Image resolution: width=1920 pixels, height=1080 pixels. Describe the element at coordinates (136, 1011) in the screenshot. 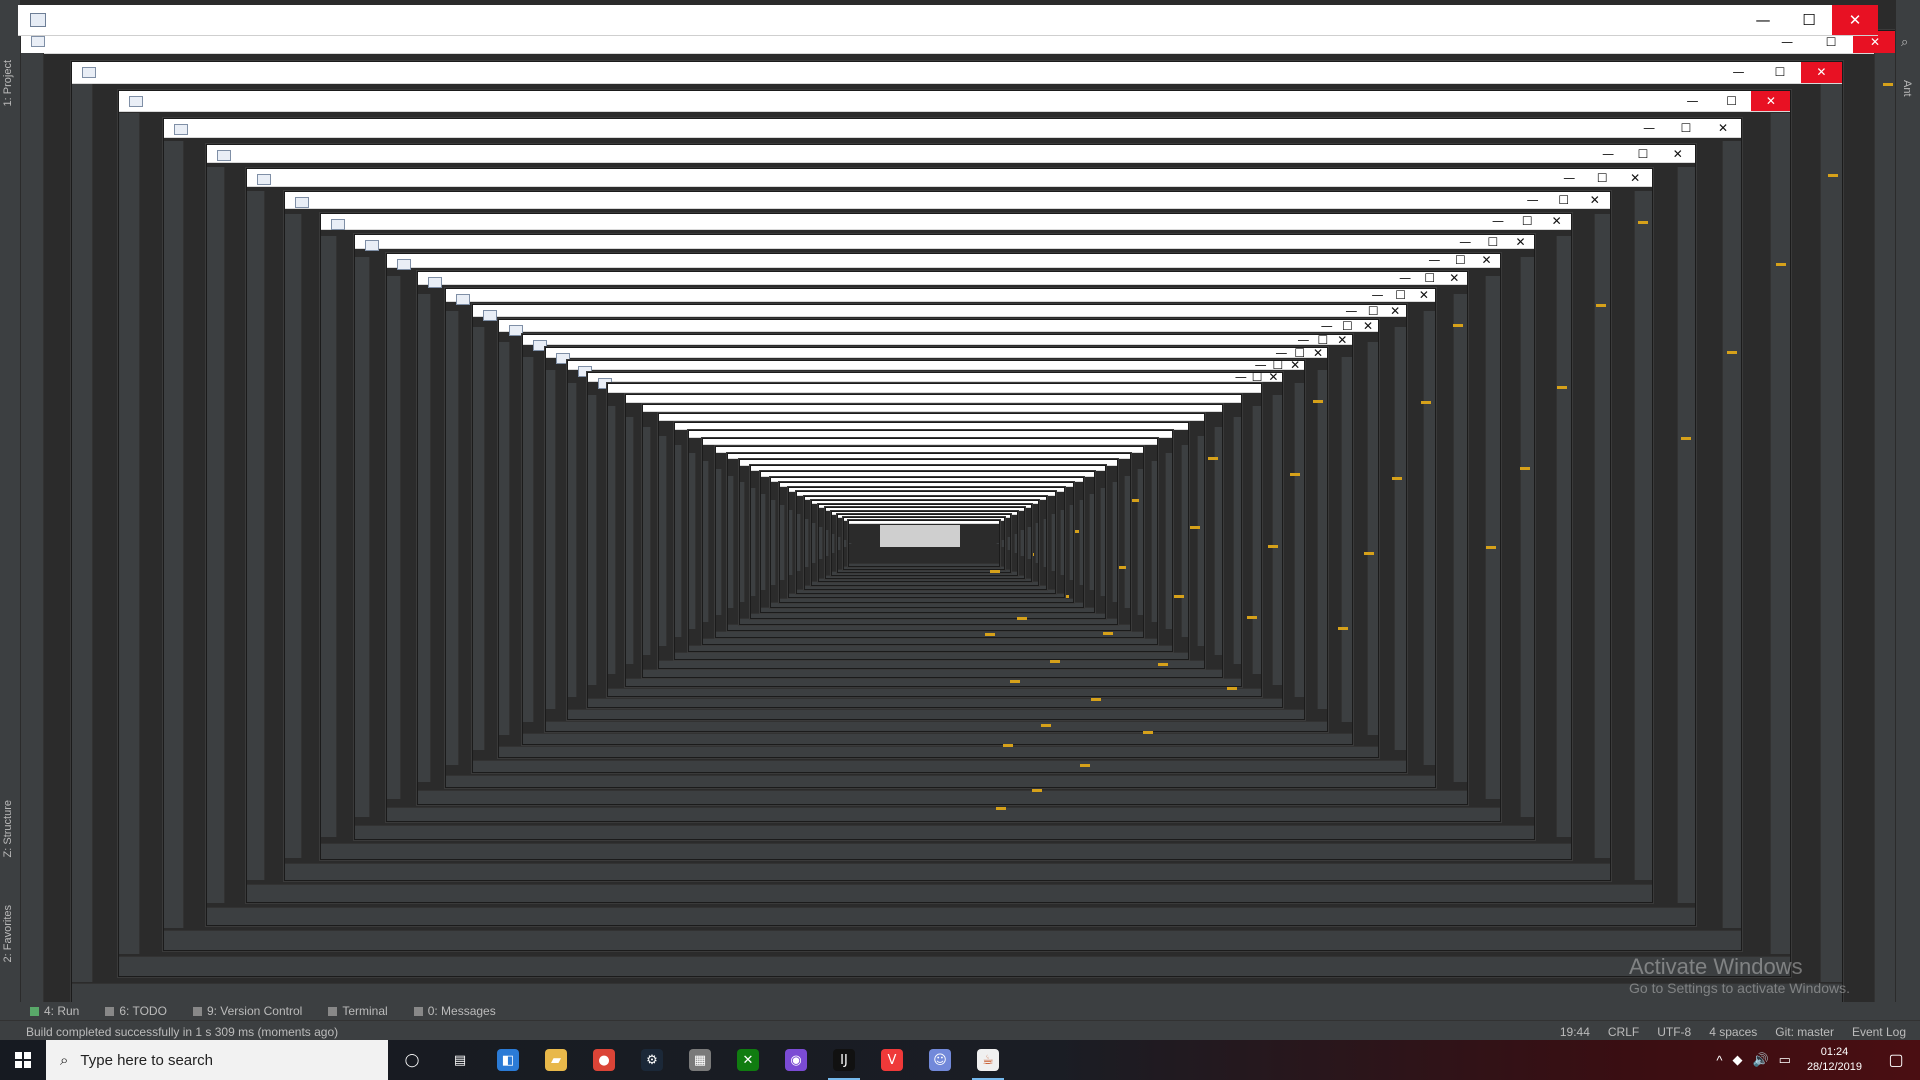

I see `tool-window-todo: 6: TODO` at that location.